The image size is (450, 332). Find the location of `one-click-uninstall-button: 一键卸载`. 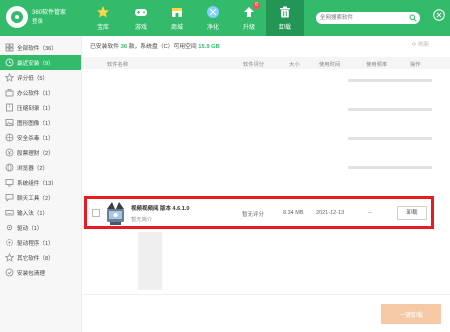

one-click-uninstall-button: 一键卸载 is located at coordinates (411, 314).